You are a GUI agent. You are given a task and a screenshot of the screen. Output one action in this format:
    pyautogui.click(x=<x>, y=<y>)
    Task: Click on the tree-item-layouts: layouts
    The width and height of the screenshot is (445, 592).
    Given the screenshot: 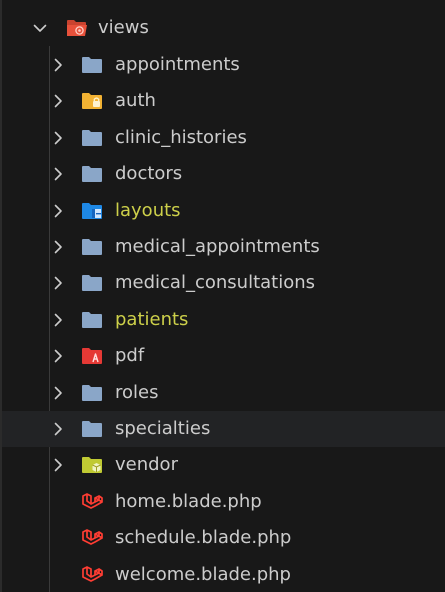 What is the action you would take?
    pyautogui.click(x=223, y=211)
    